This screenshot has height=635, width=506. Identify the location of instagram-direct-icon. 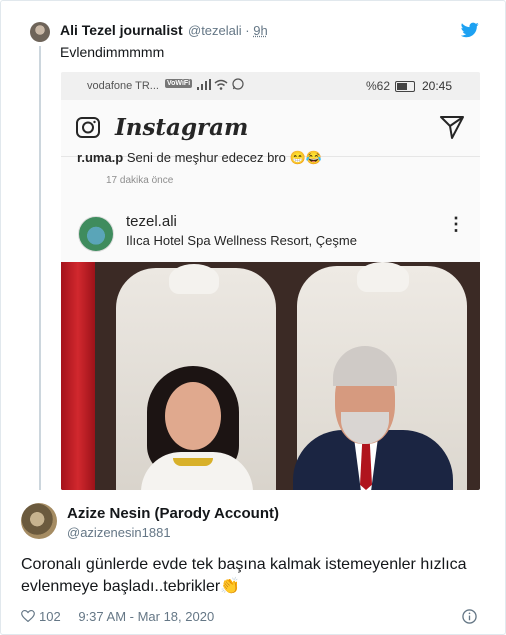
(452, 127).